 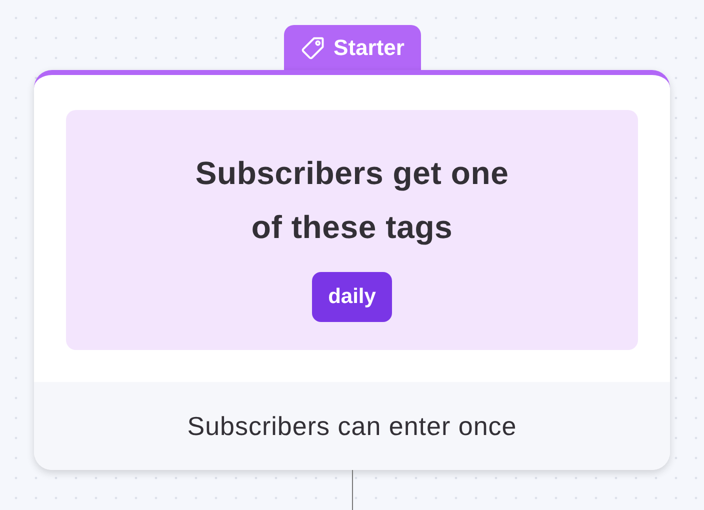 I want to click on tag-icon, so click(x=313, y=47).